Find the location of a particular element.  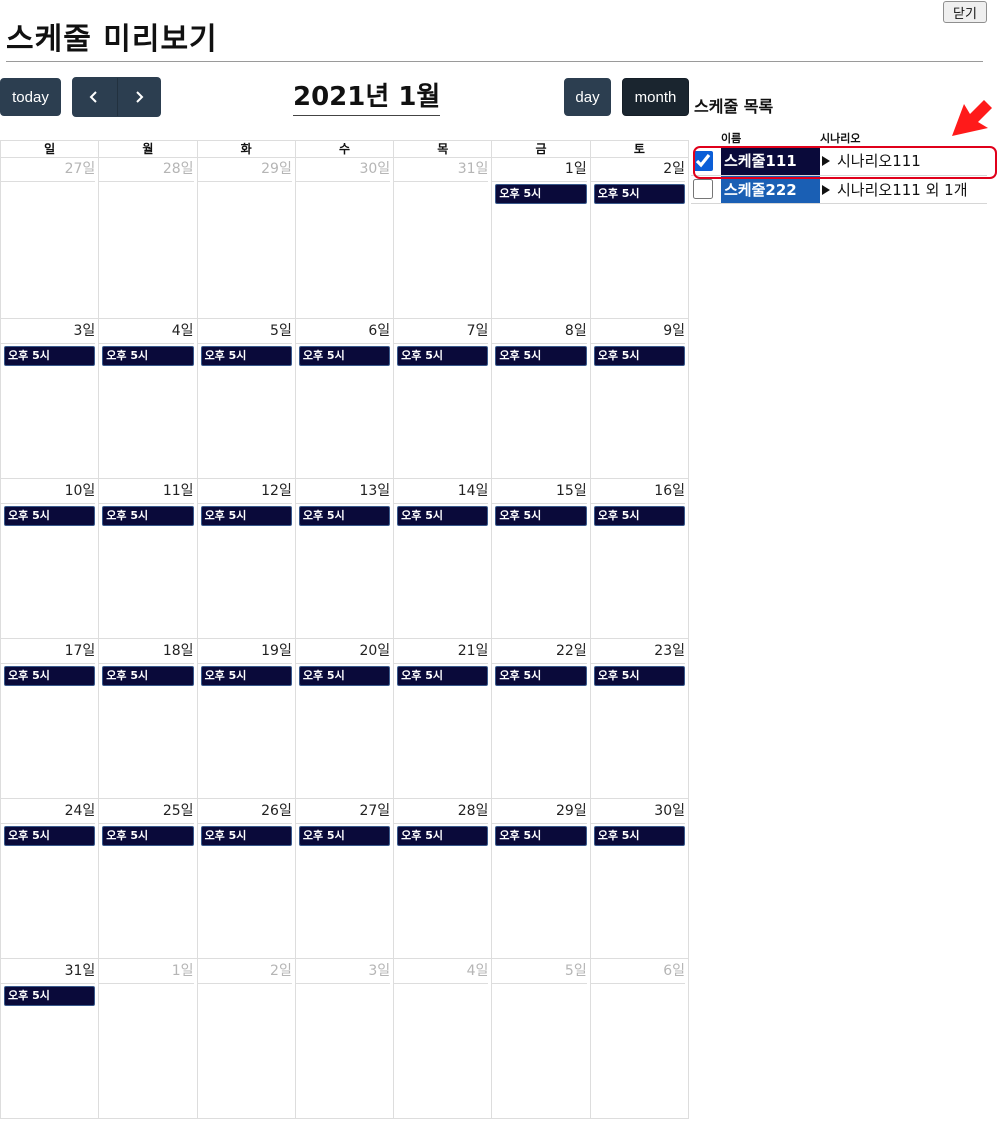

calendar-day-cell: 30일 is located at coordinates (345, 238).